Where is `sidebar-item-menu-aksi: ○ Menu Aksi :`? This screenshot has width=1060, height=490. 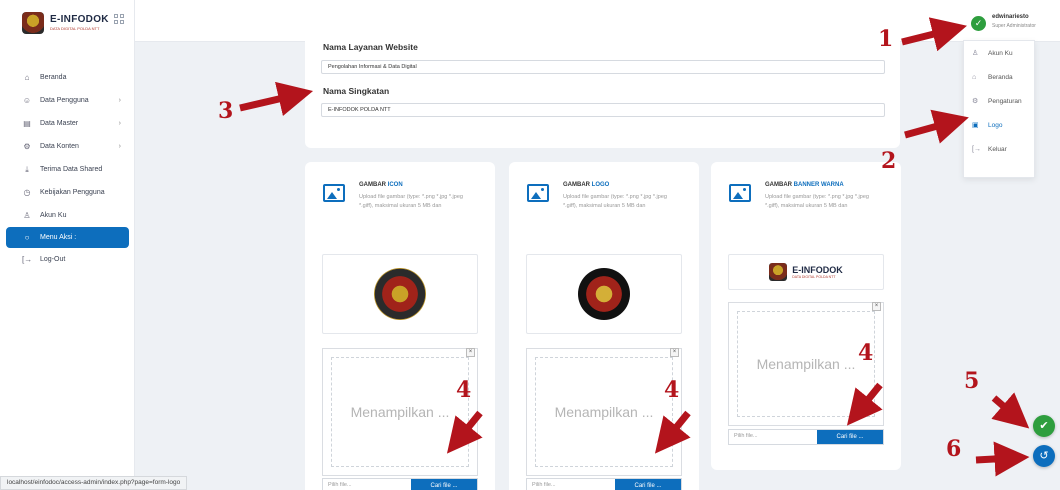 sidebar-item-menu-aksi: ○ Menu Aksi : is located at coordinates (67, 237).